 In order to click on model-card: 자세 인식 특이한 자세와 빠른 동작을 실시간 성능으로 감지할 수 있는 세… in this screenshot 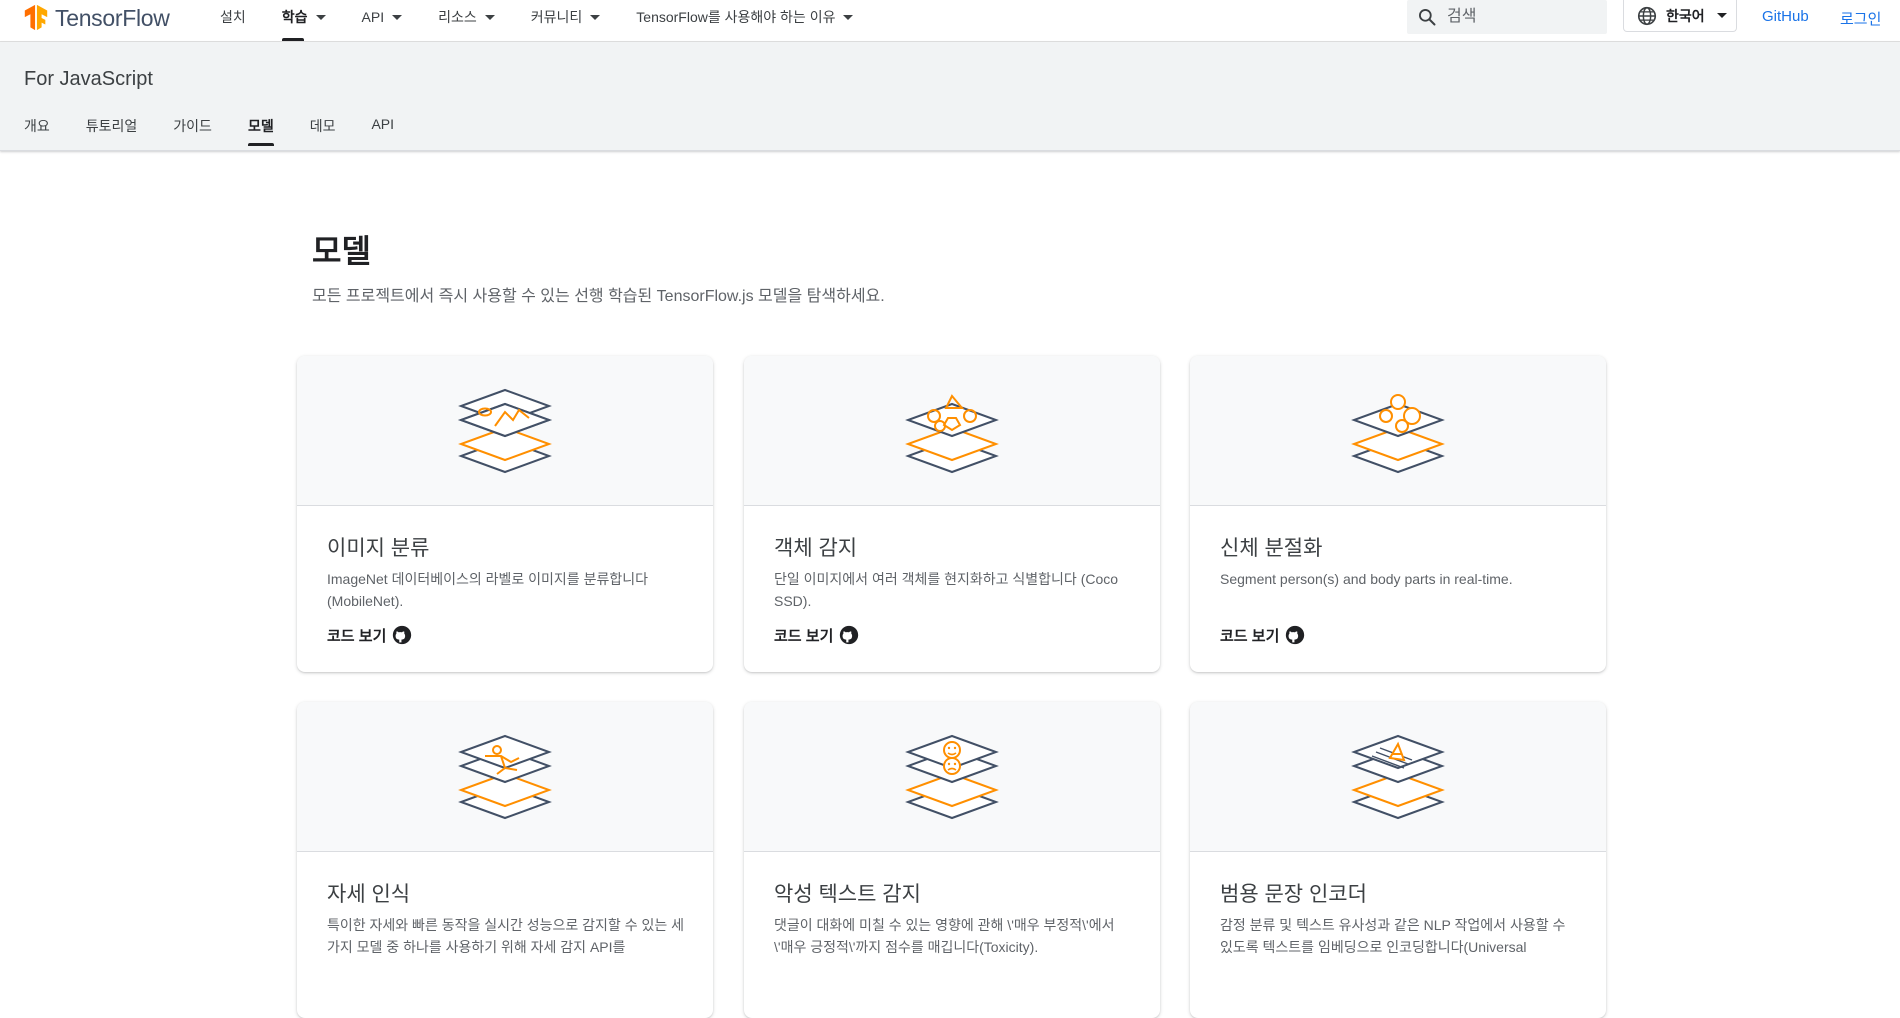, I will do `click(505, 860)`.